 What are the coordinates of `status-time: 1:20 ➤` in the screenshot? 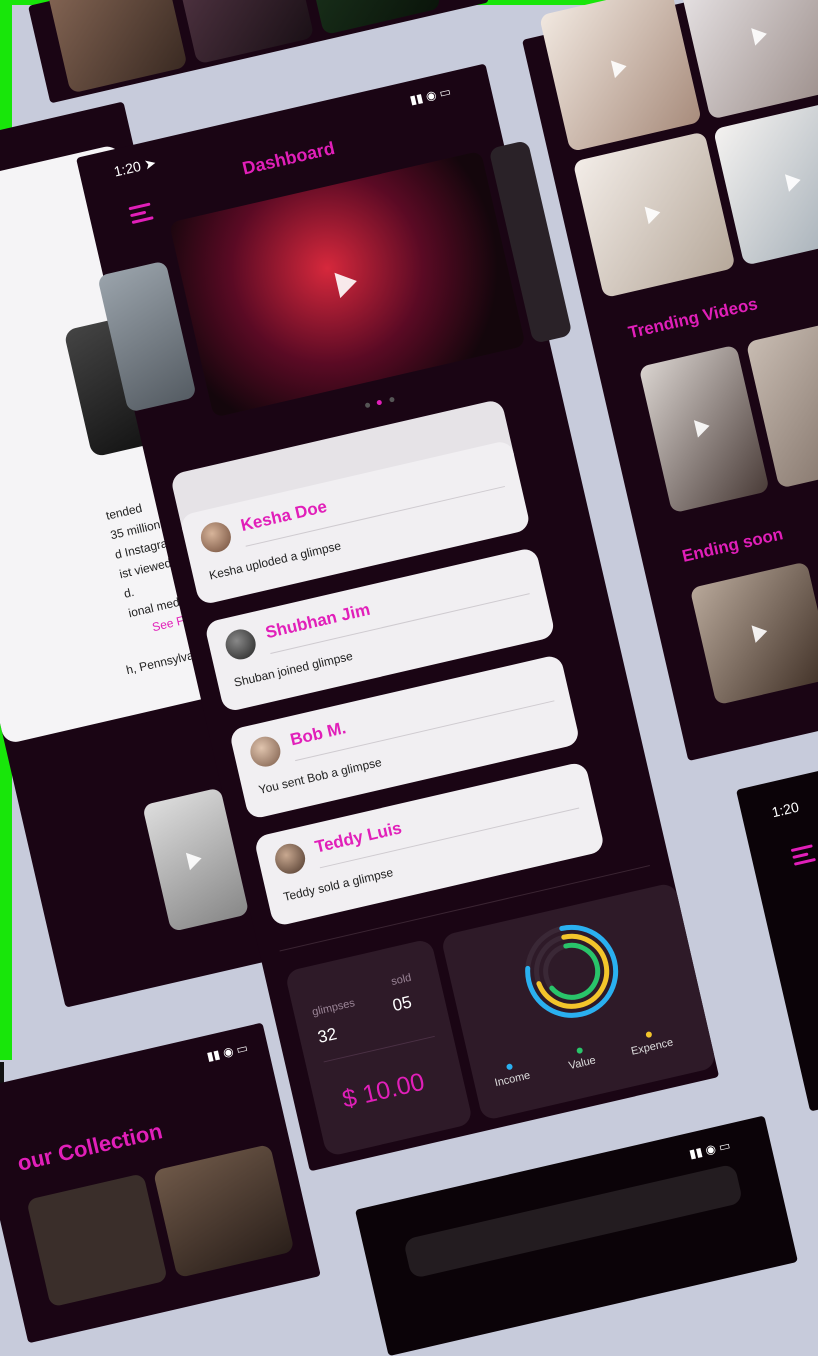 It's located at (135, 167).